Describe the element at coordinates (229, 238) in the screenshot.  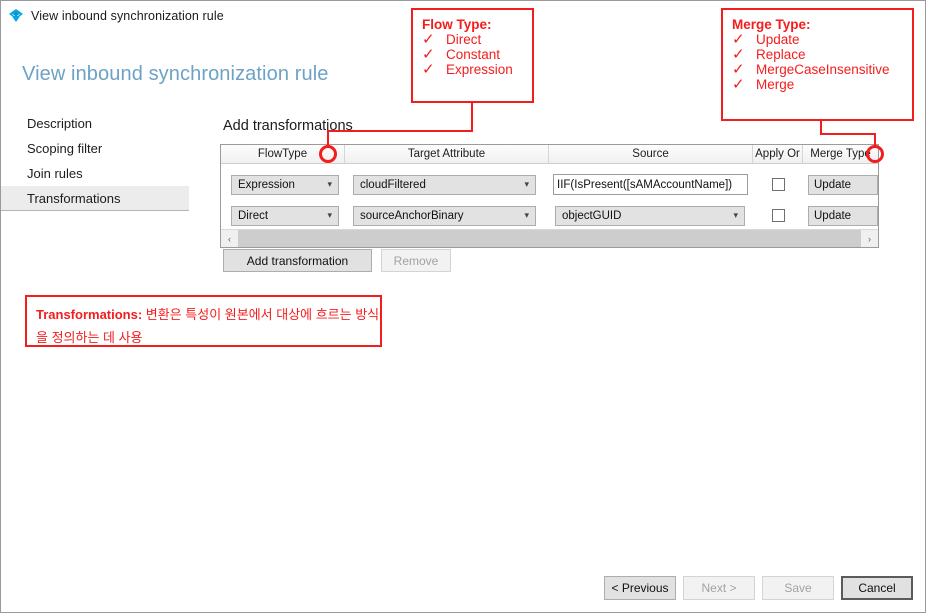
I see `scroll-left-arrow-icon: ‹` at that location.